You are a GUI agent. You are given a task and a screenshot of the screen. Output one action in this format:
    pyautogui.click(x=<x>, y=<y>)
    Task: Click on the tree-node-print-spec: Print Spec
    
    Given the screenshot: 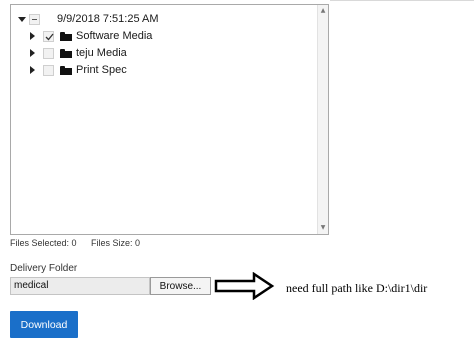 What is the action you would take?
    pyautogui.click(x=77, y=70)
    